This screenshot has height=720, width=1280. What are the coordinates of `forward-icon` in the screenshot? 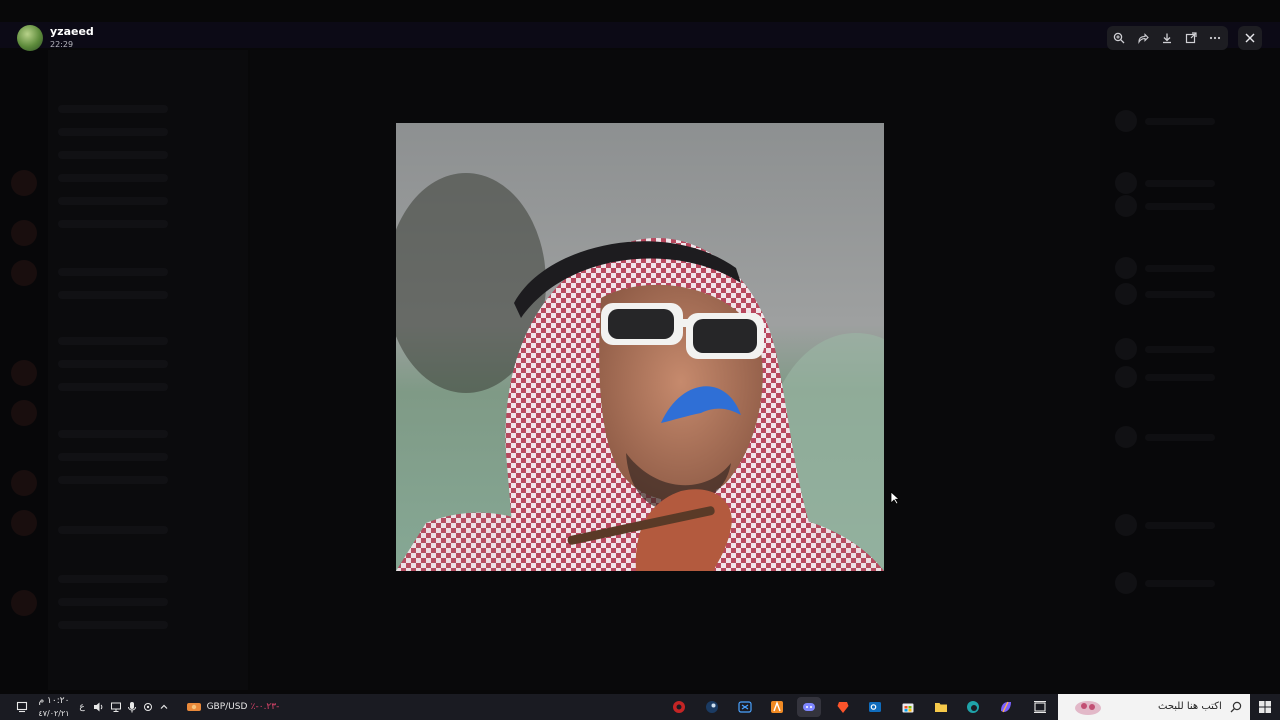 It's located at (1143, 38).